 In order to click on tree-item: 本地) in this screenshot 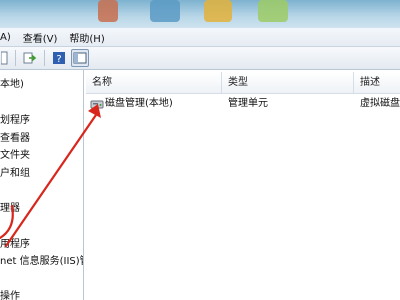, I will do `click(12, 85)`.